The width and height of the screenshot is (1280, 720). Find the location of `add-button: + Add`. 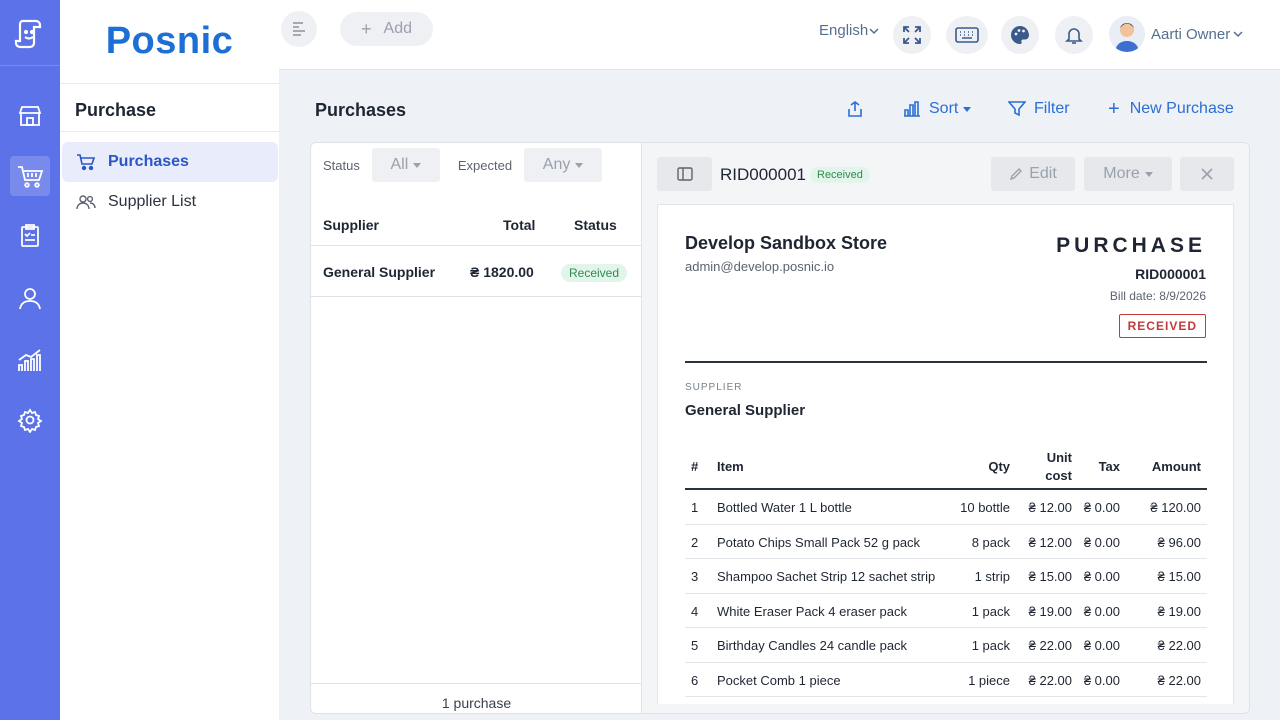

add-button: + Add is located at coordinates (386, 29).